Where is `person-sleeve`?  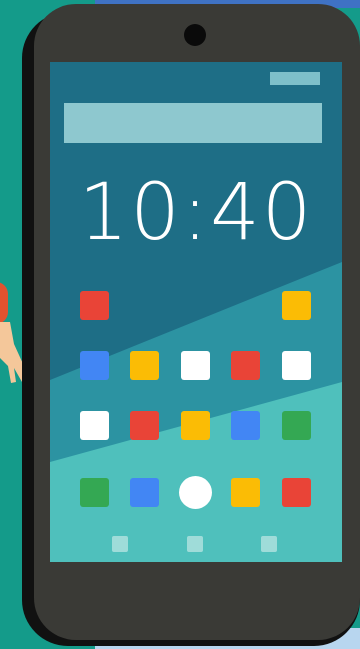
person-sleeve is located at coordinates (4, 303).